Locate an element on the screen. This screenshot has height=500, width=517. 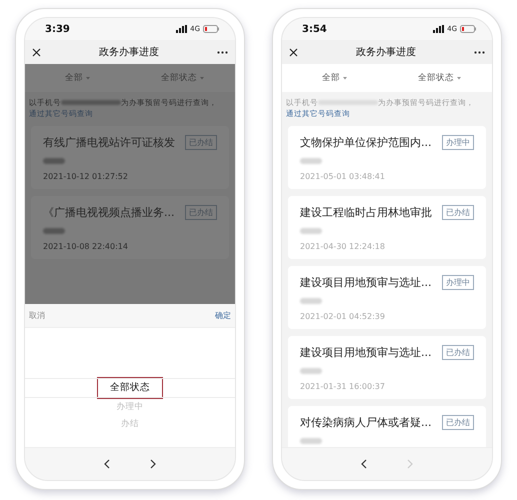
task-card: 建设项目用地预审与选址... 办理中 2021-02-01 04:52:39 is located at coordinates (387, 297).